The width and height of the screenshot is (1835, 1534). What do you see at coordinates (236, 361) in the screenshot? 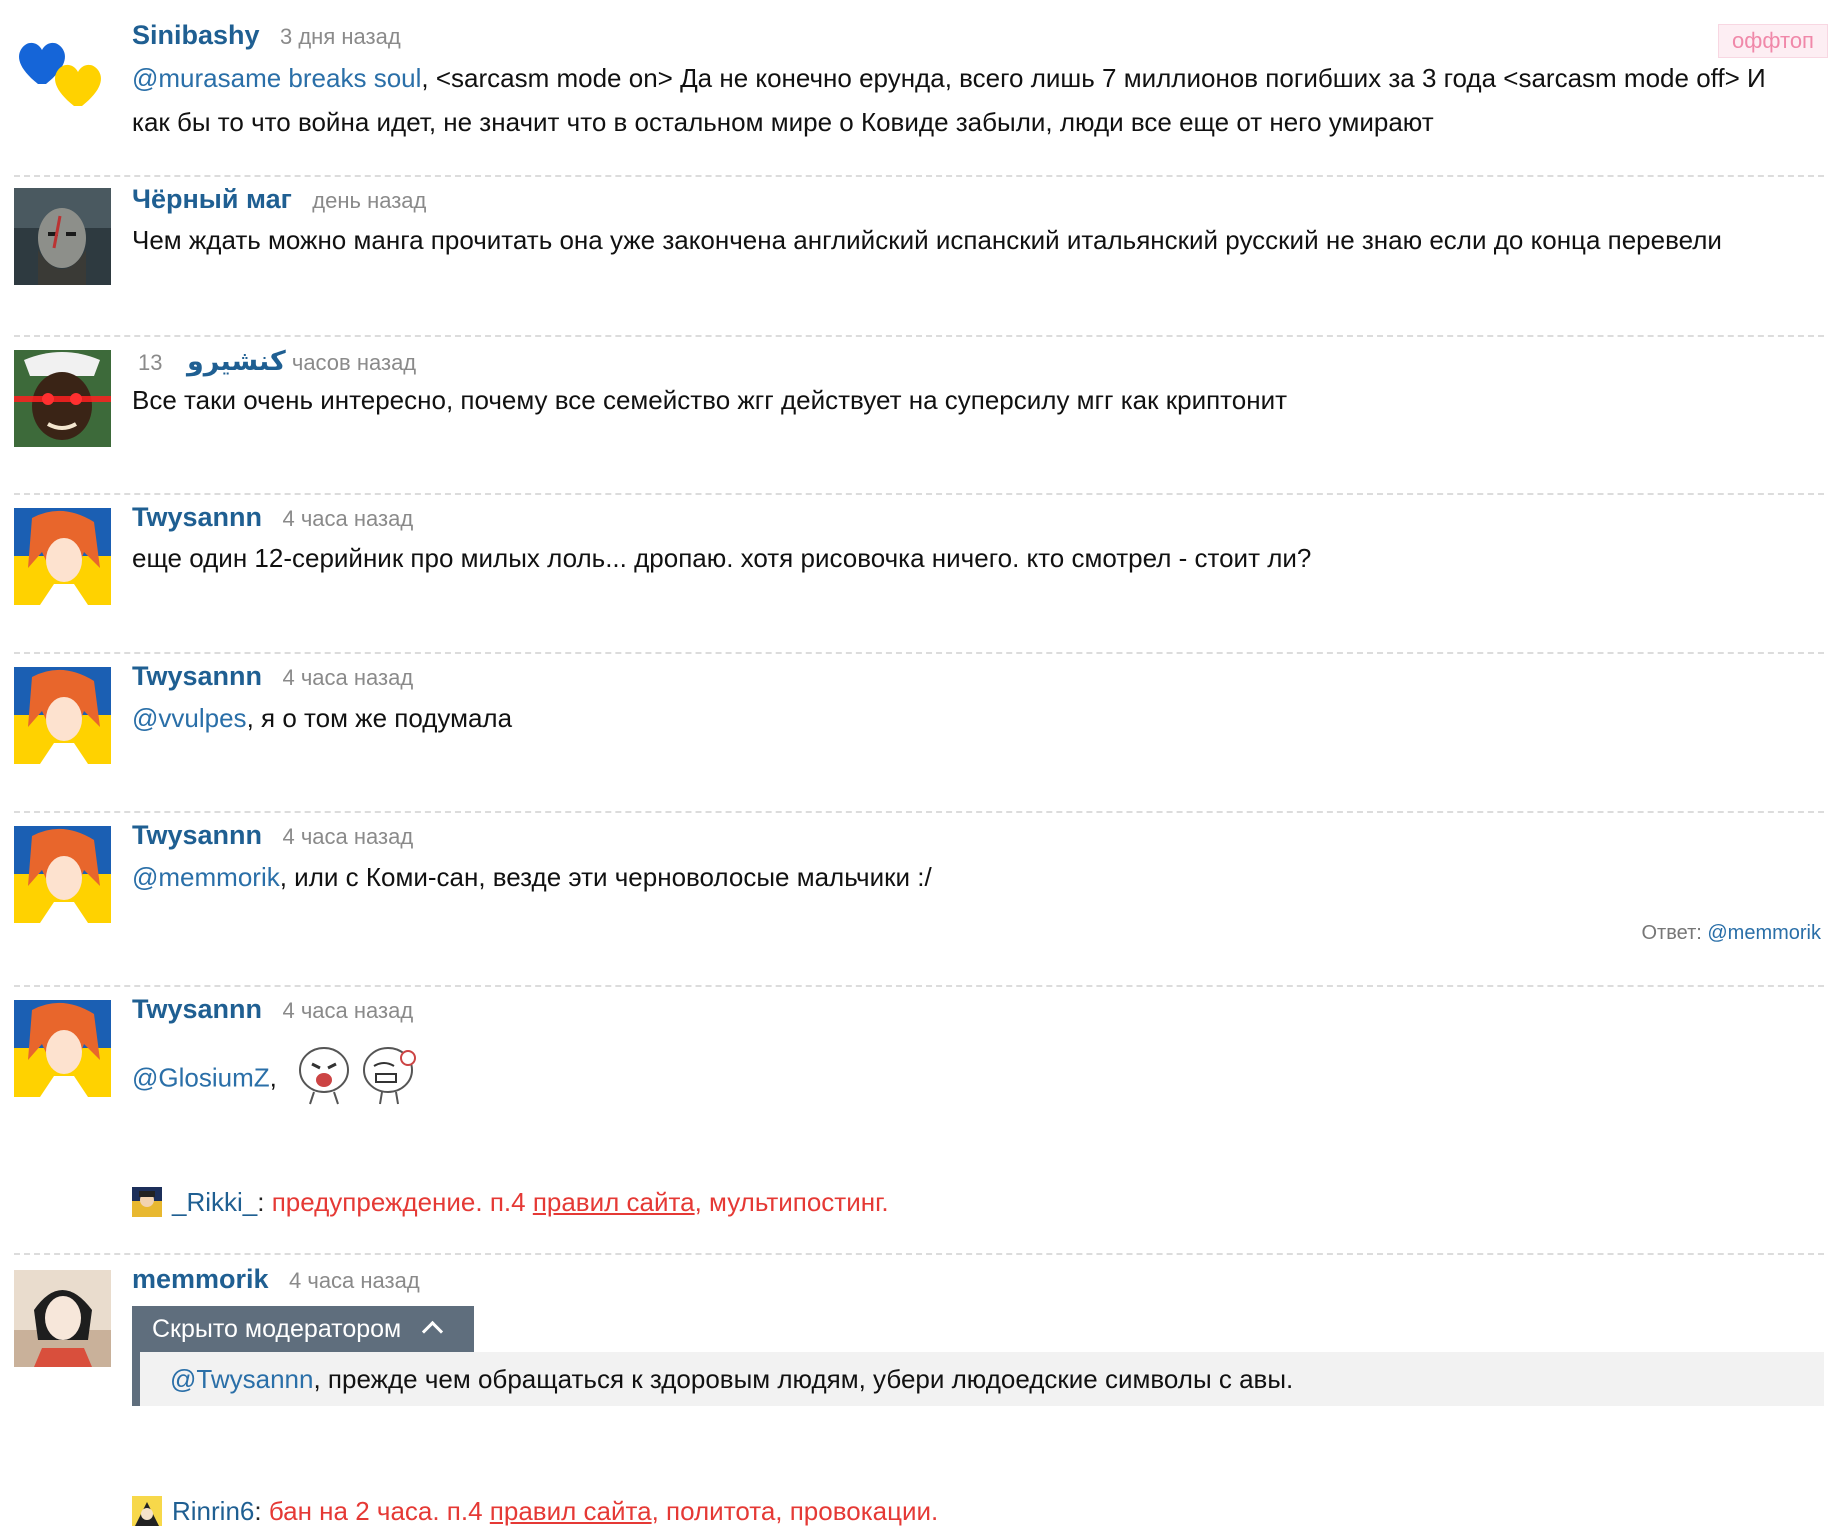
I see `username: كنشيرو` at bounding box center [236, 361].